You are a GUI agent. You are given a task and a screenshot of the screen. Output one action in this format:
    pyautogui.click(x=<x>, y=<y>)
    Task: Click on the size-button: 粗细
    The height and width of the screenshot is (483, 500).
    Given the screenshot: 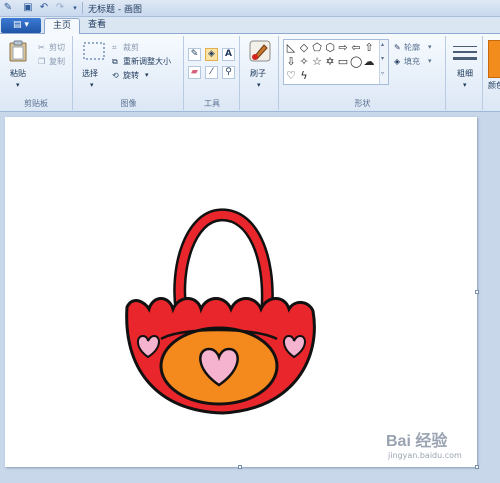 What is the action you would take?
    pyautogui.click(x=465, y=73)
    